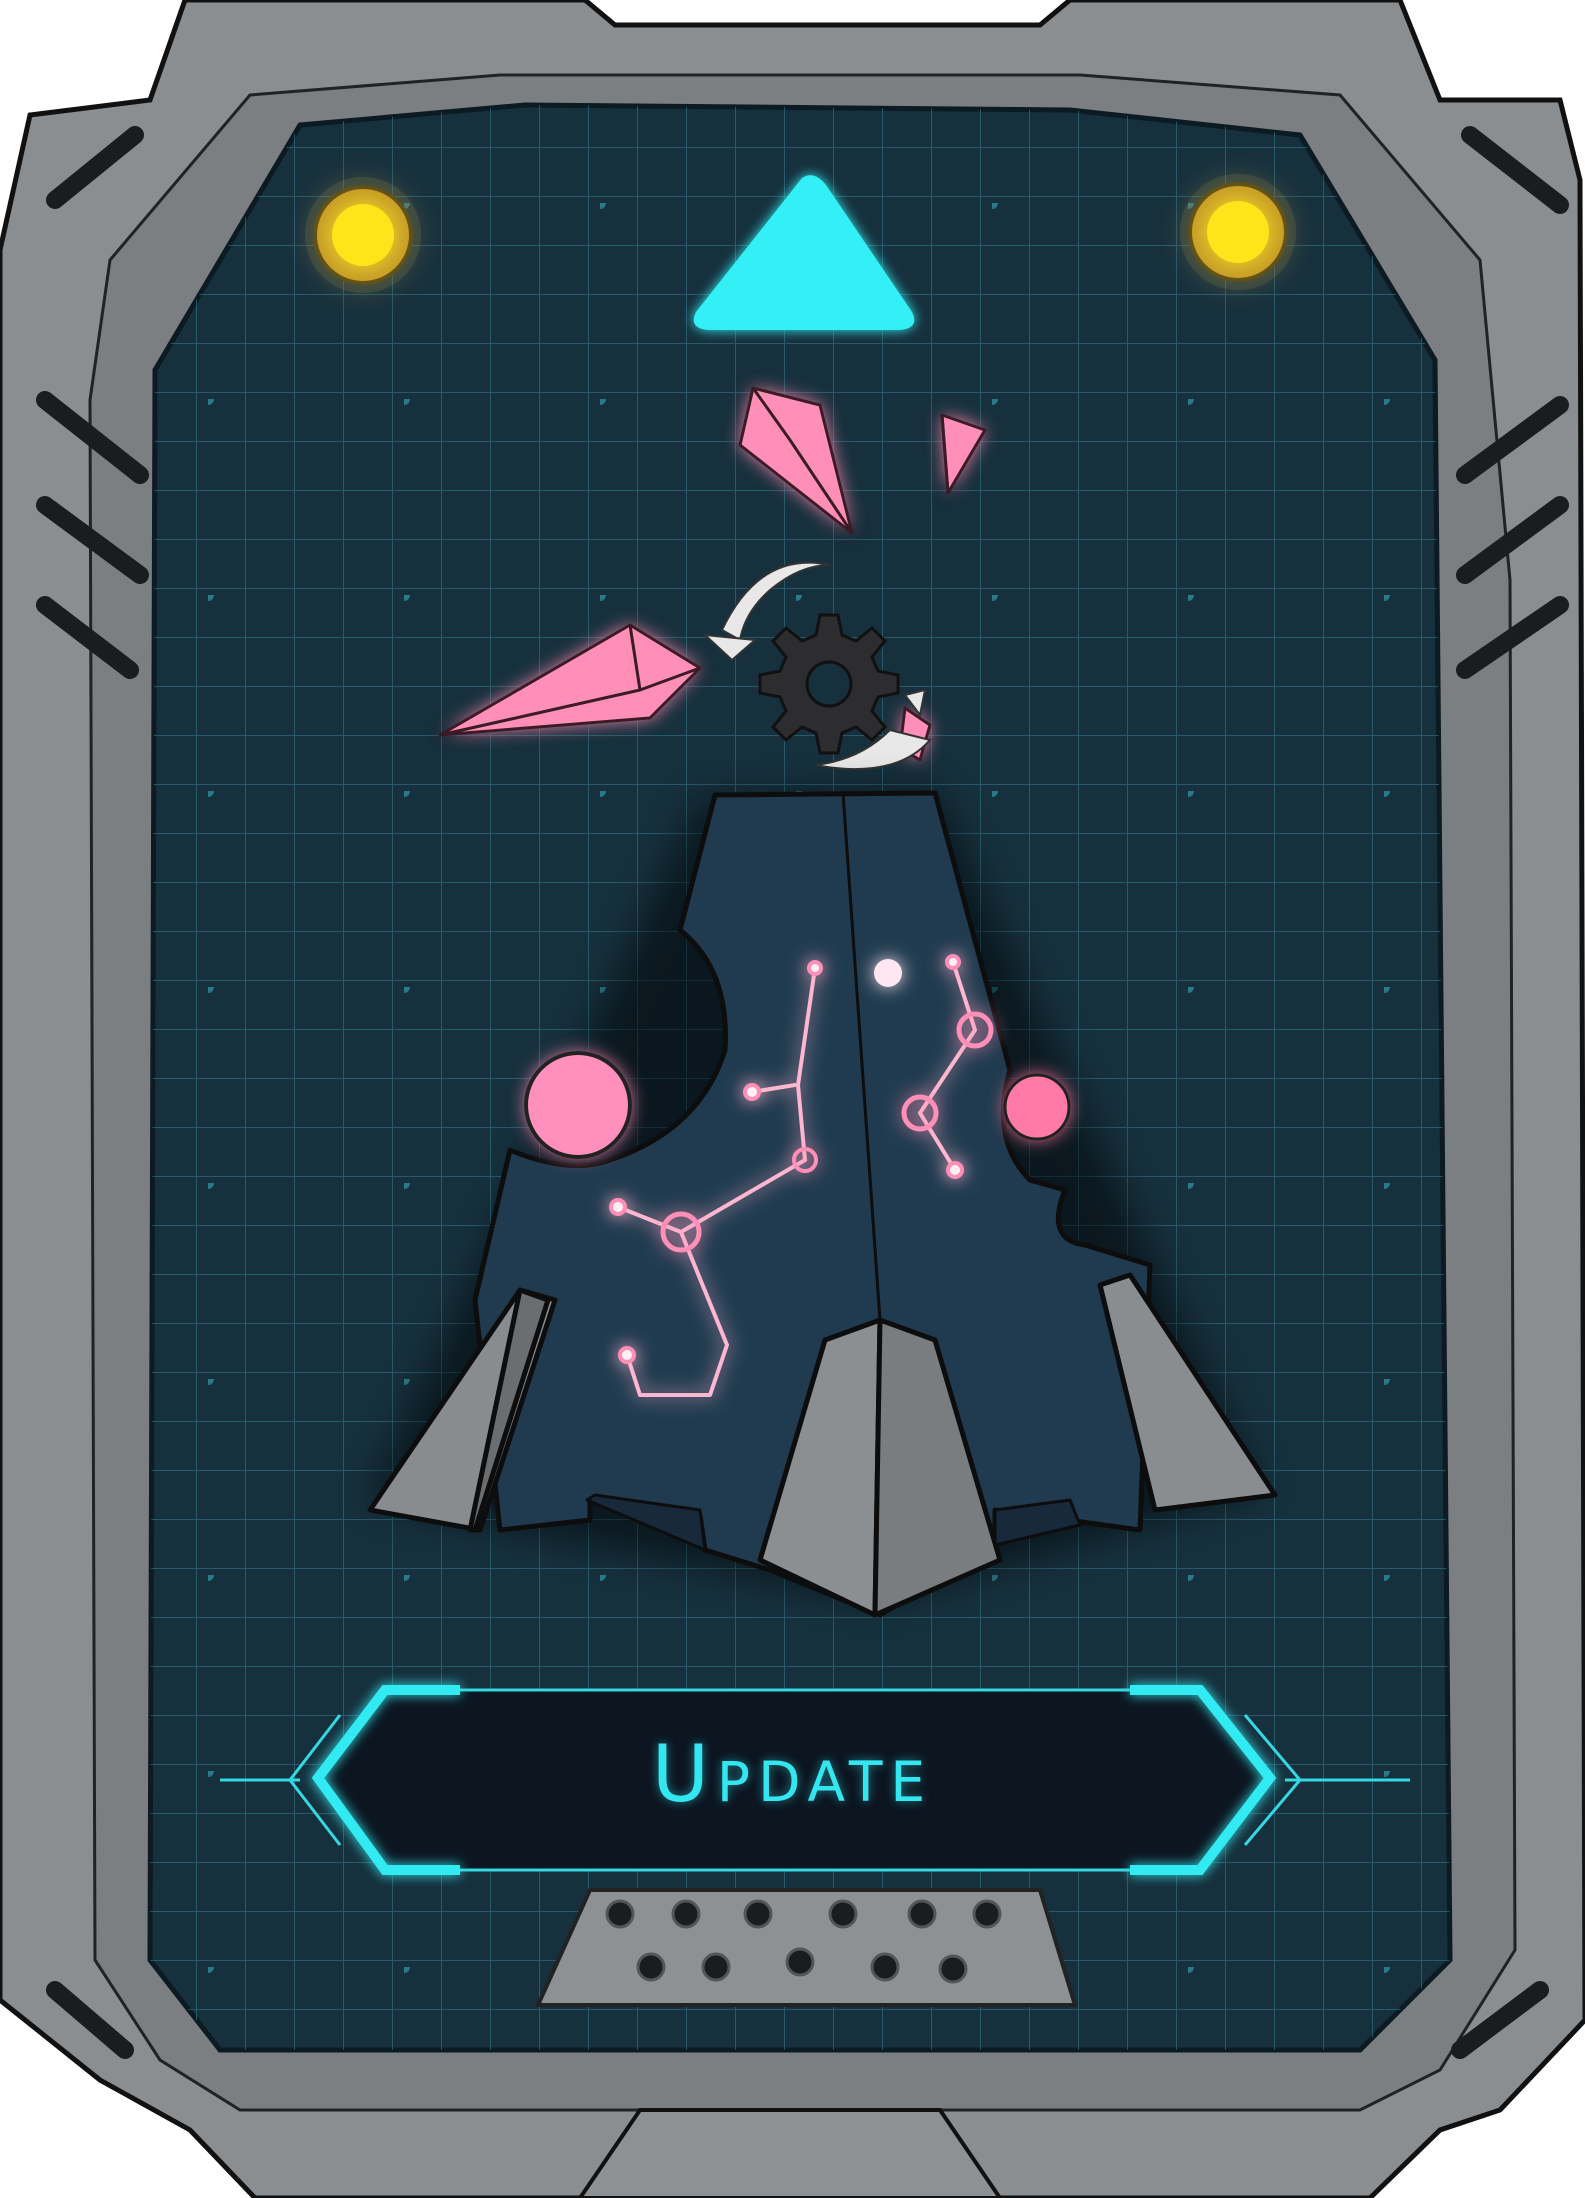 Image resolution: width=1585 pixels, height=2198 pixels. What do you see at coordinates (829, 684) in the screenshot?
I see `gear-icon` at bounding box center [829, 684].